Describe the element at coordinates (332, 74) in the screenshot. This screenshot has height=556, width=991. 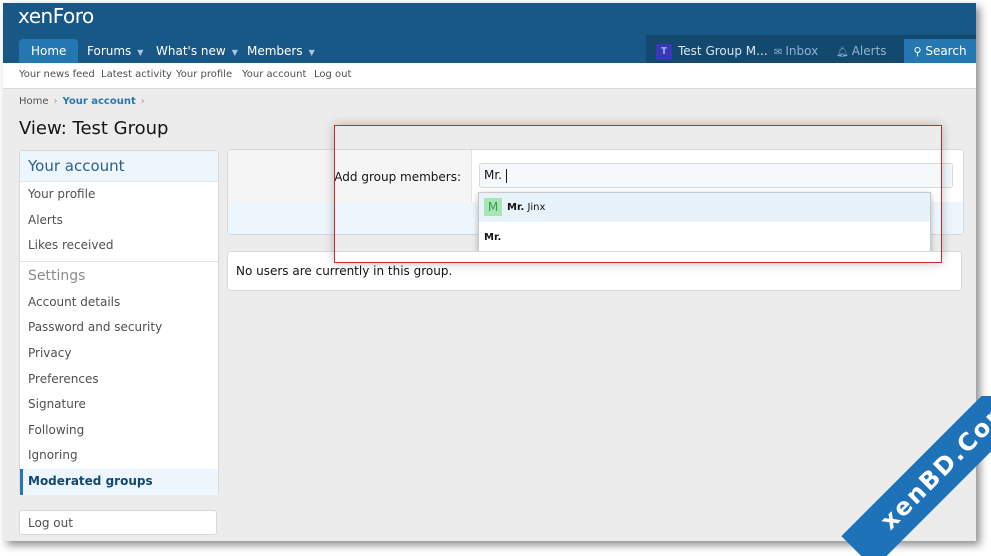
I see `subnav-log-out: Log out` at that location.